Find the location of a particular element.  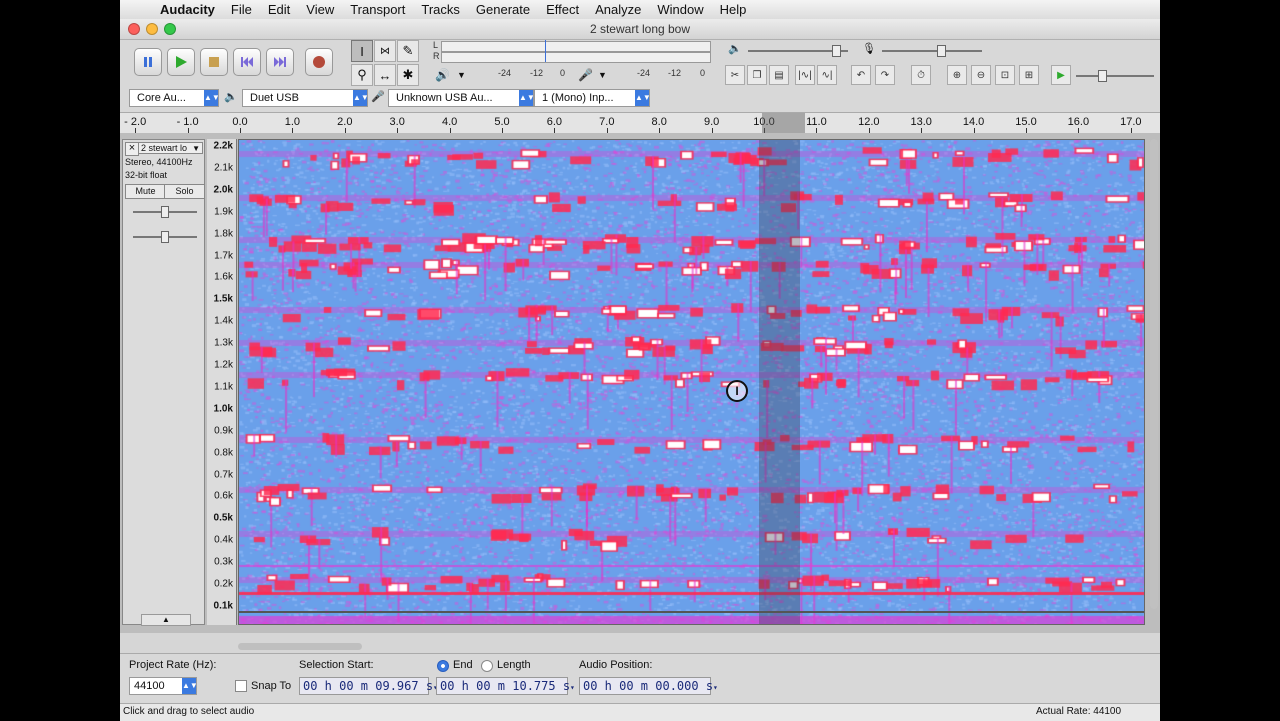

play-at-speed-button: ▶ is located at coordinates (1061, 75).